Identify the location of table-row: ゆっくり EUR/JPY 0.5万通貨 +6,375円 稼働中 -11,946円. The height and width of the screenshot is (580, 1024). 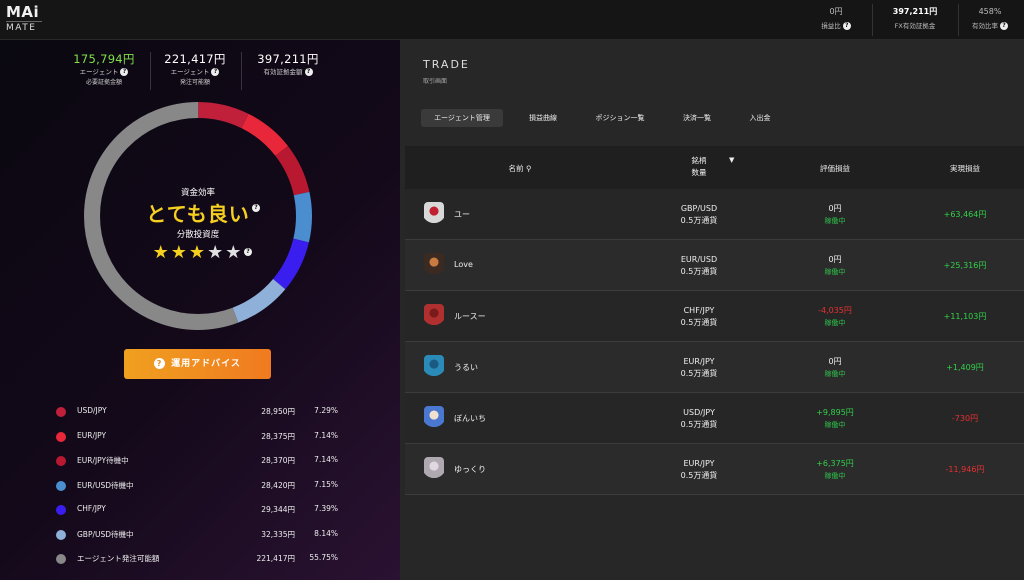
(714, 469).